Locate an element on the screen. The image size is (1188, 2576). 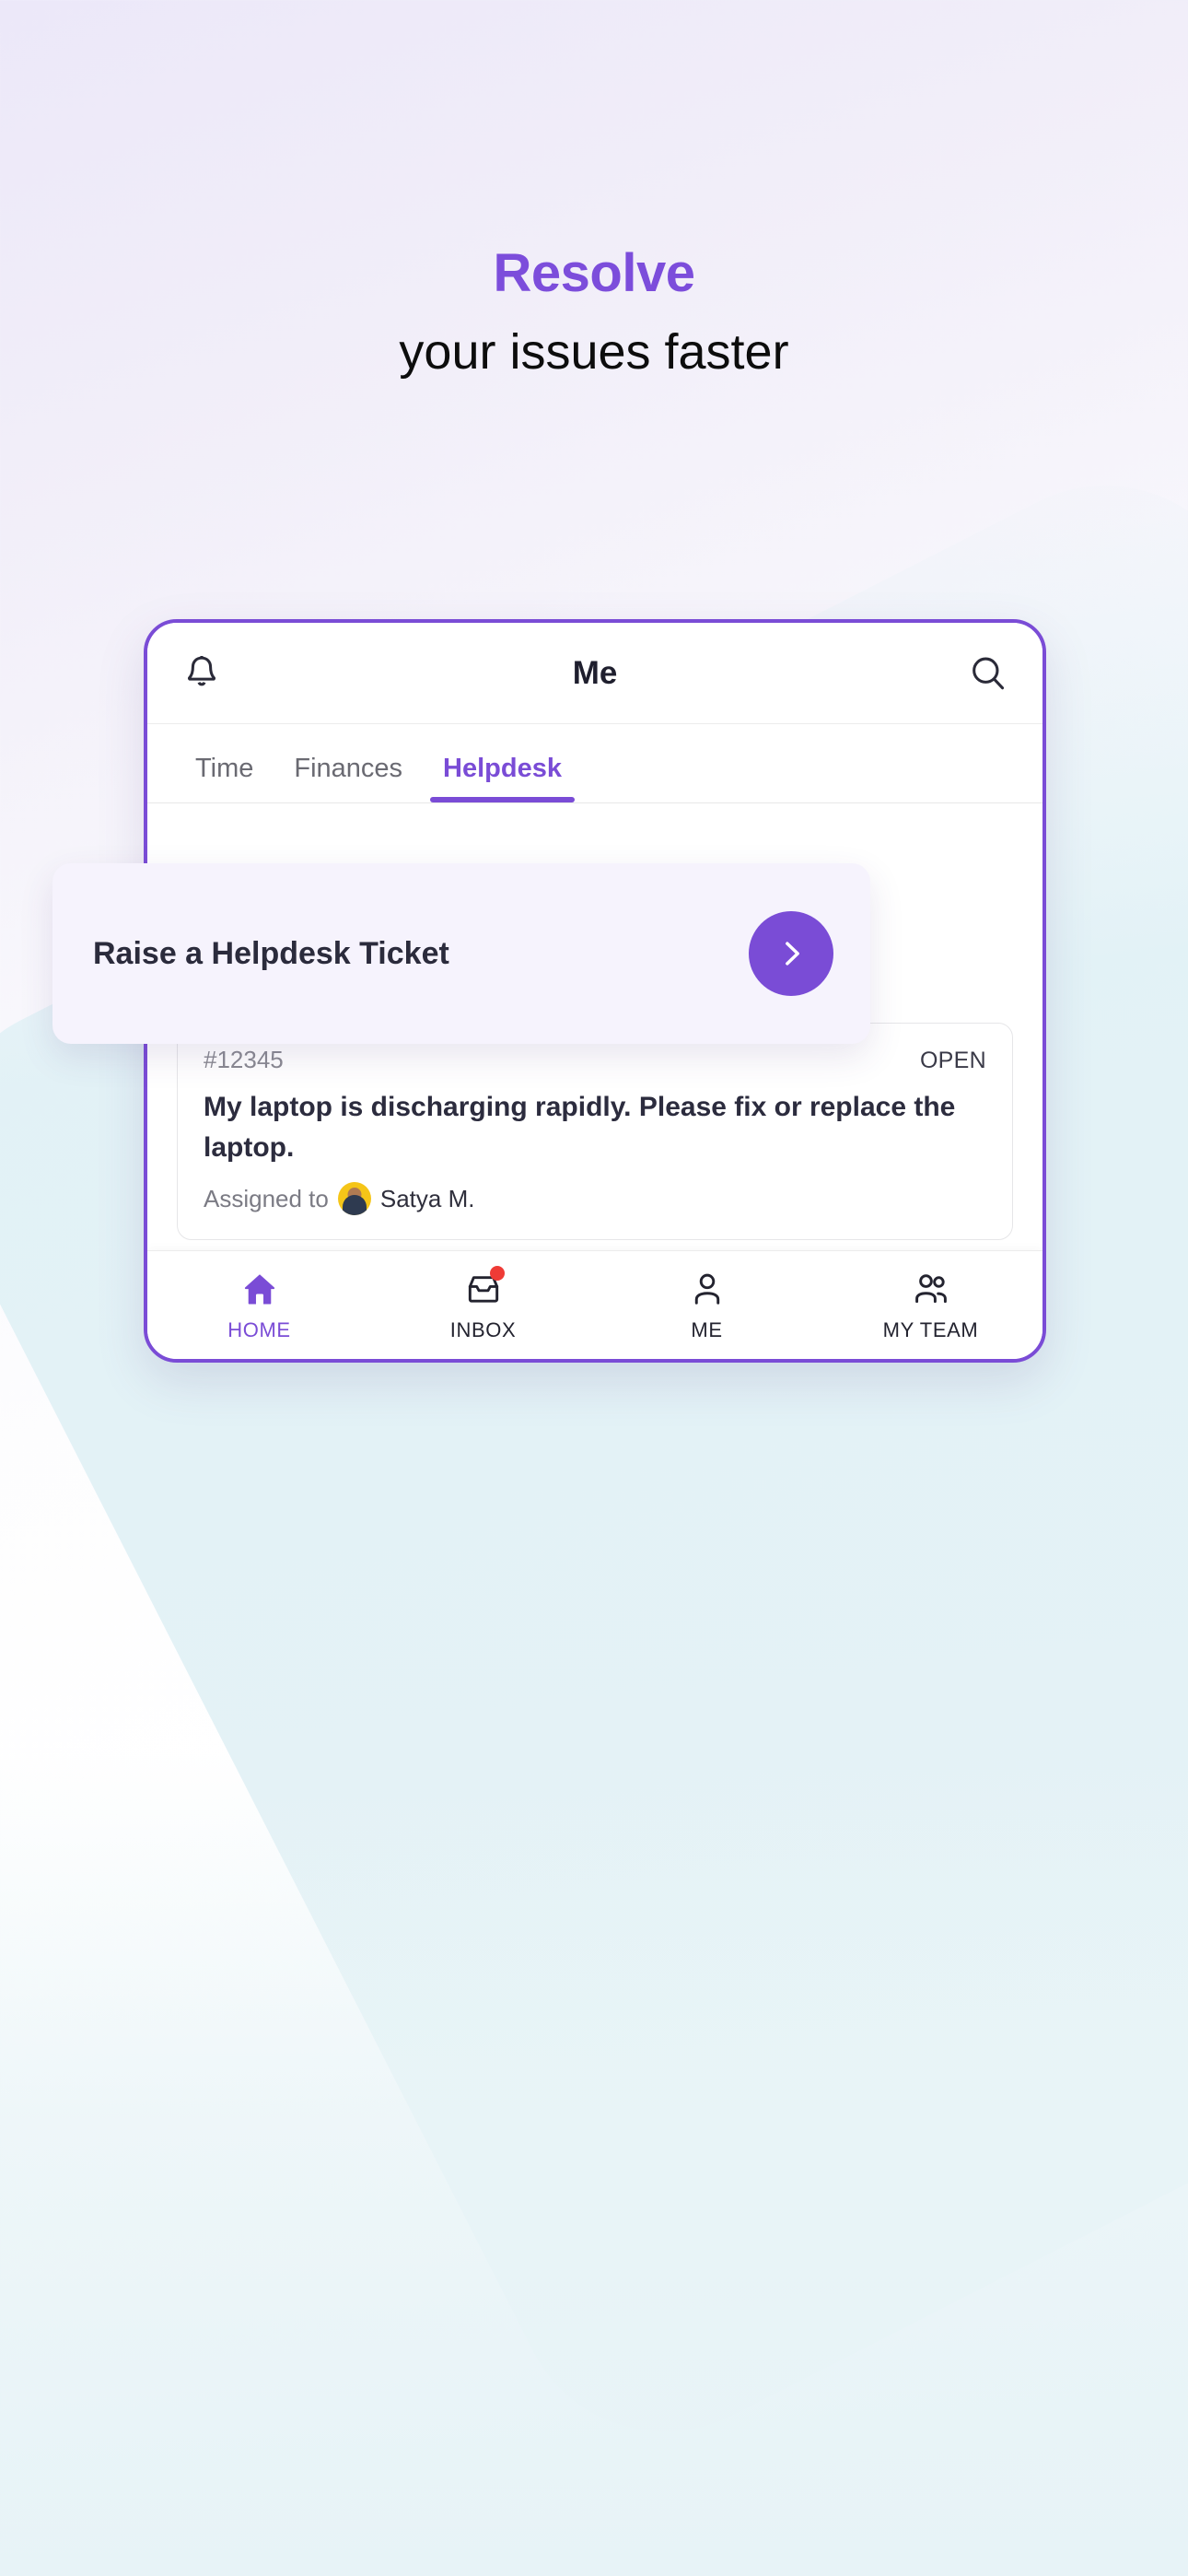
bottom-navigation: HOME INBOX ME MY TEAM is located at coordinates (594, 1304).